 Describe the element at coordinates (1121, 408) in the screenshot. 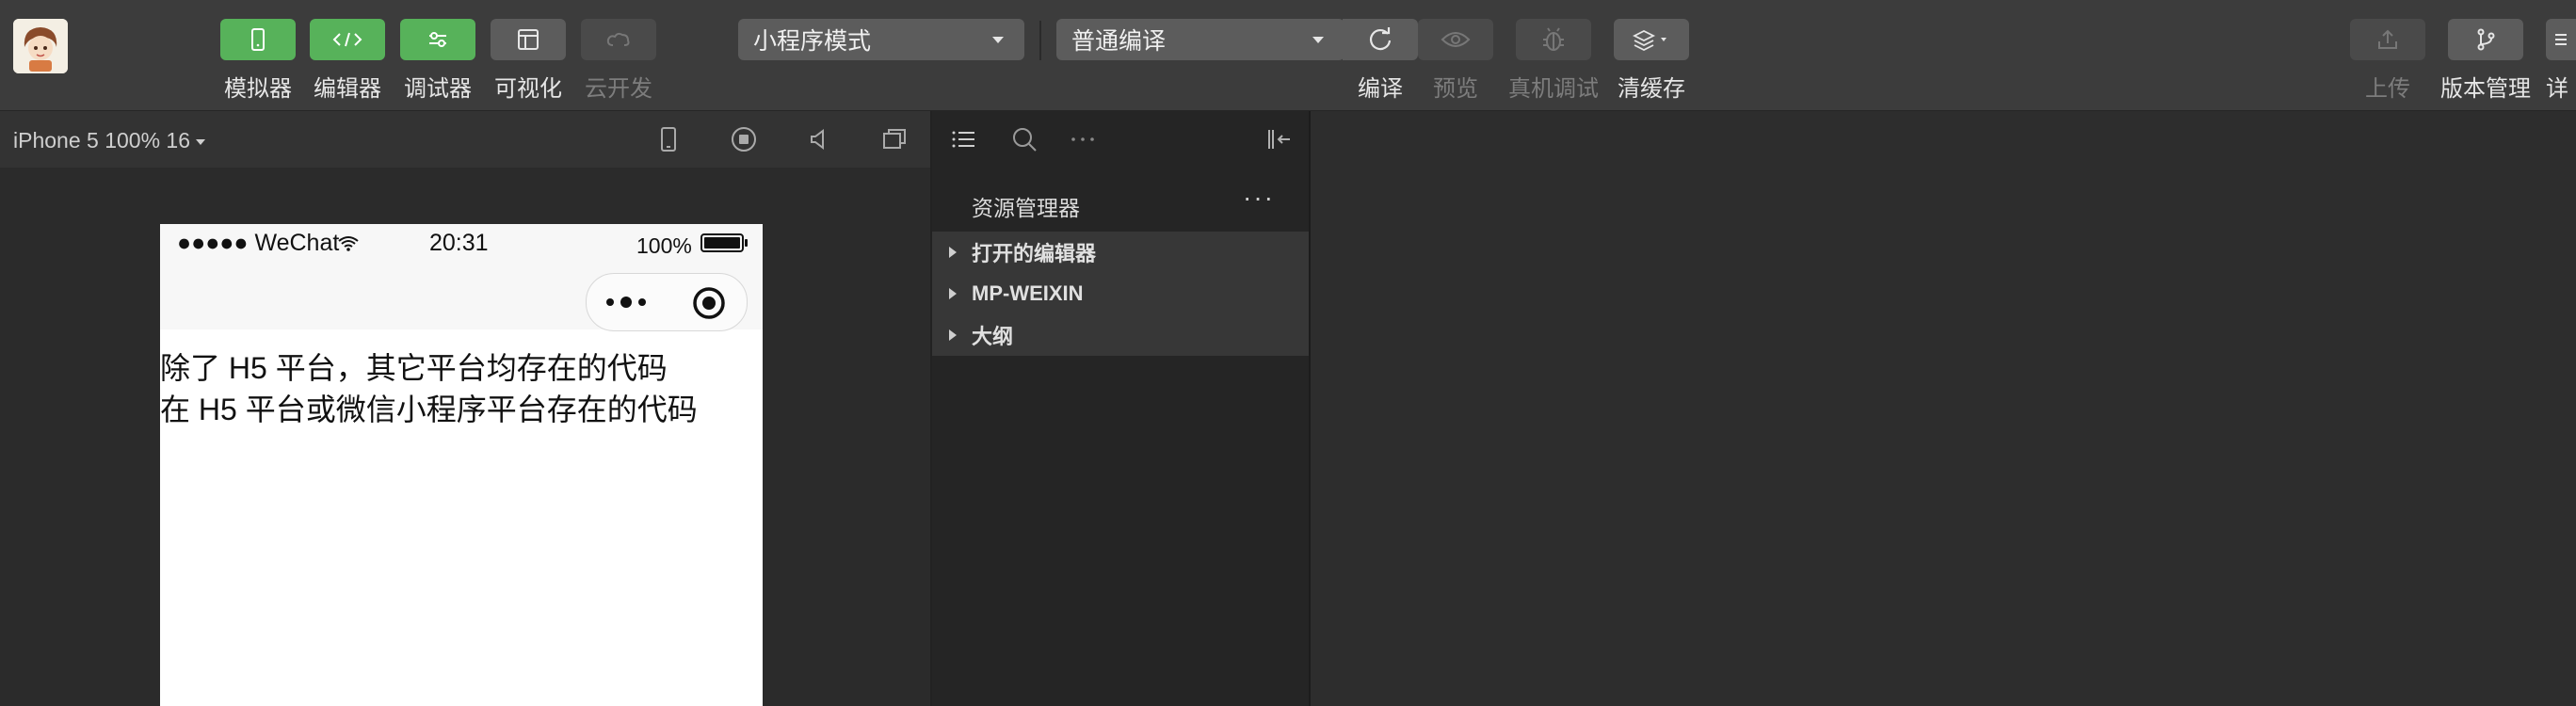

I see `explorer-panel: 资源管理器 ··· 打开的编辑器 MP-WEIXIN 大纲` at that location.